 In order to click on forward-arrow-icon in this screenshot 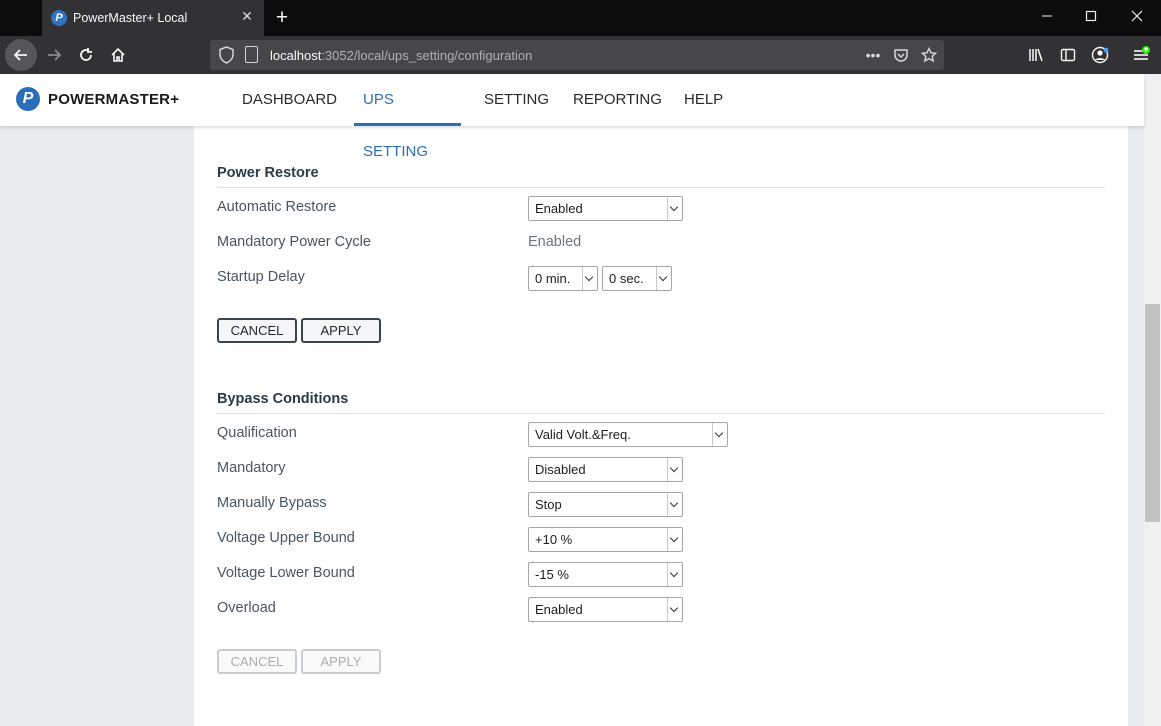, I will do `click(54, 55)`.